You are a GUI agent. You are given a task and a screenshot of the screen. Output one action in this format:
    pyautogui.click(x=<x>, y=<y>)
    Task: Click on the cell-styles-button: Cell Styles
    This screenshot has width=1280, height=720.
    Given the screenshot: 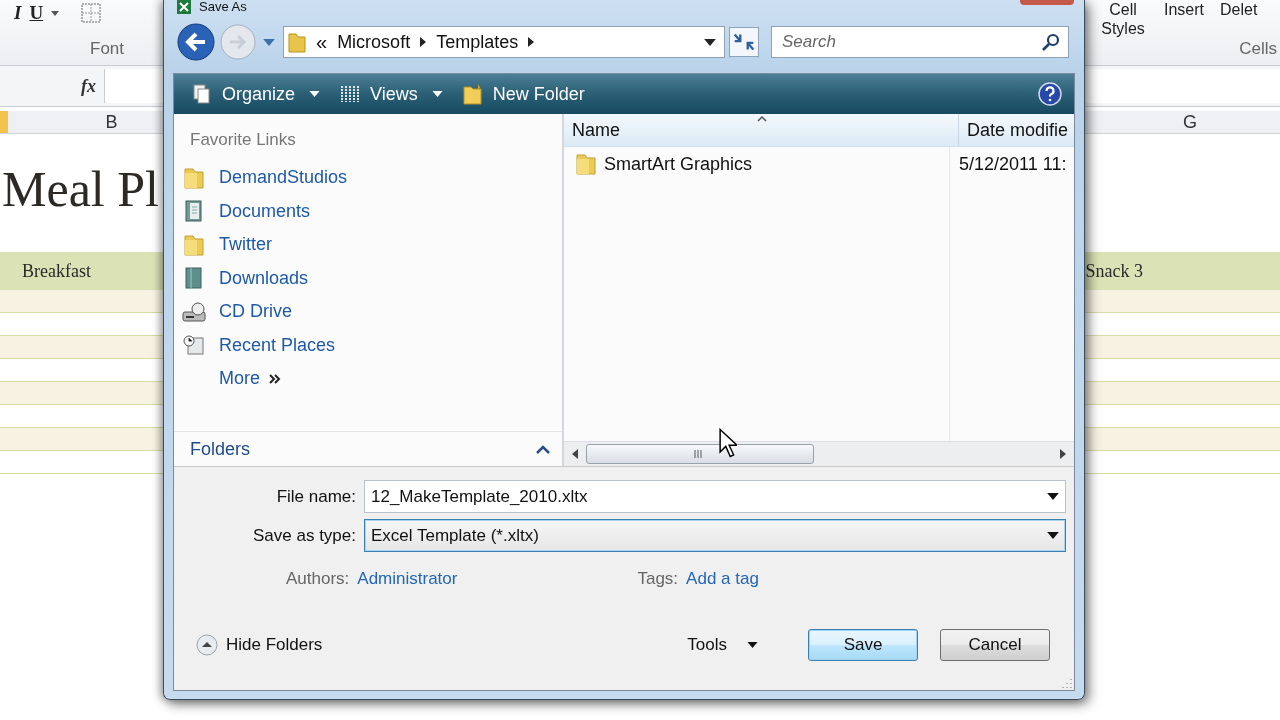 What is the action you would take?
    pyautogui.click(x=1123, y=19)
    